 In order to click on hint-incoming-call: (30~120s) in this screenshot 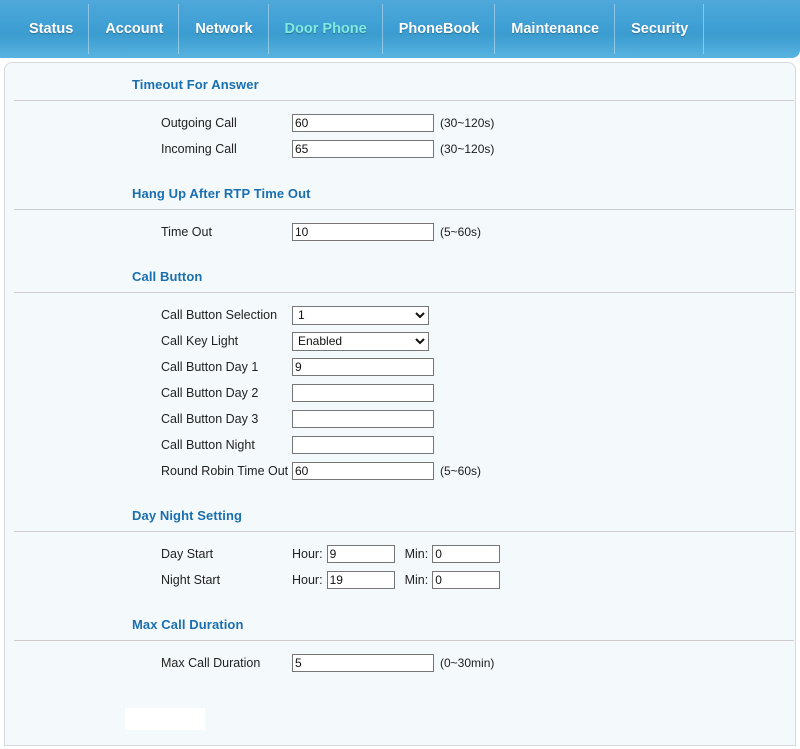, I will do `click(467, 149)`.